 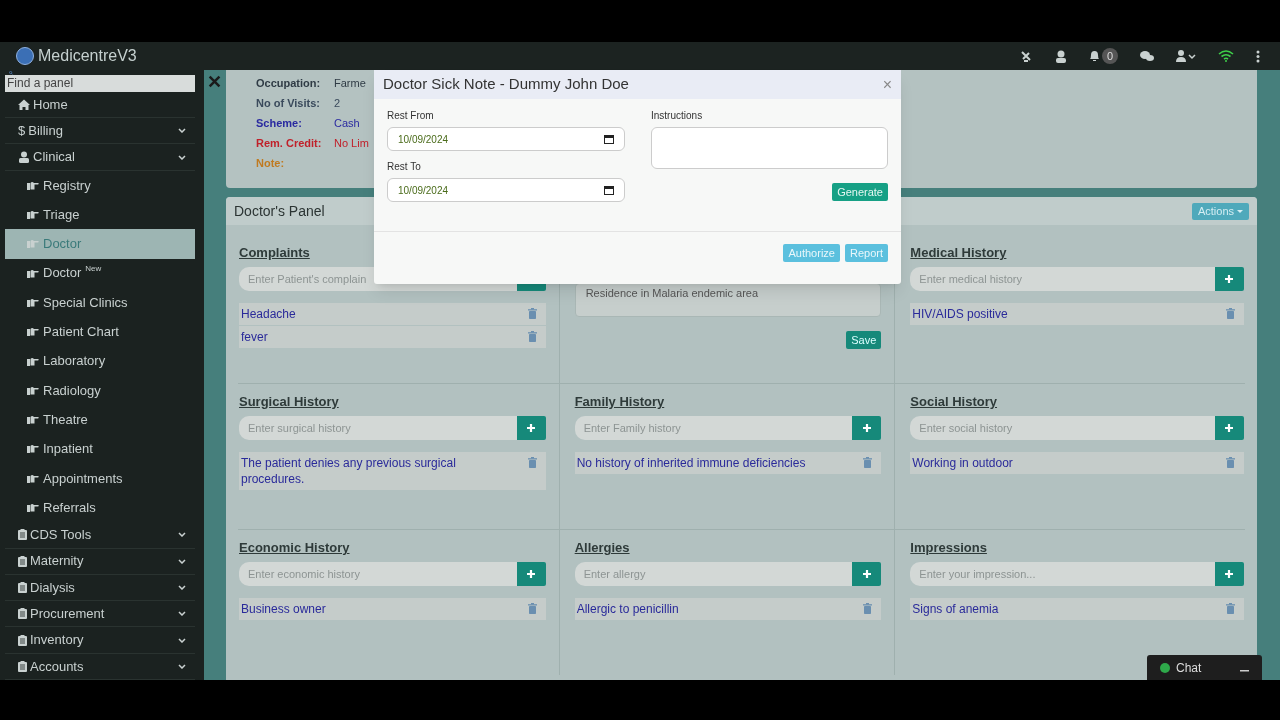 What do you see at coordinates (864, 340) in the screenshot?
I see `save-button: Save` at bounding box center [864, 340].